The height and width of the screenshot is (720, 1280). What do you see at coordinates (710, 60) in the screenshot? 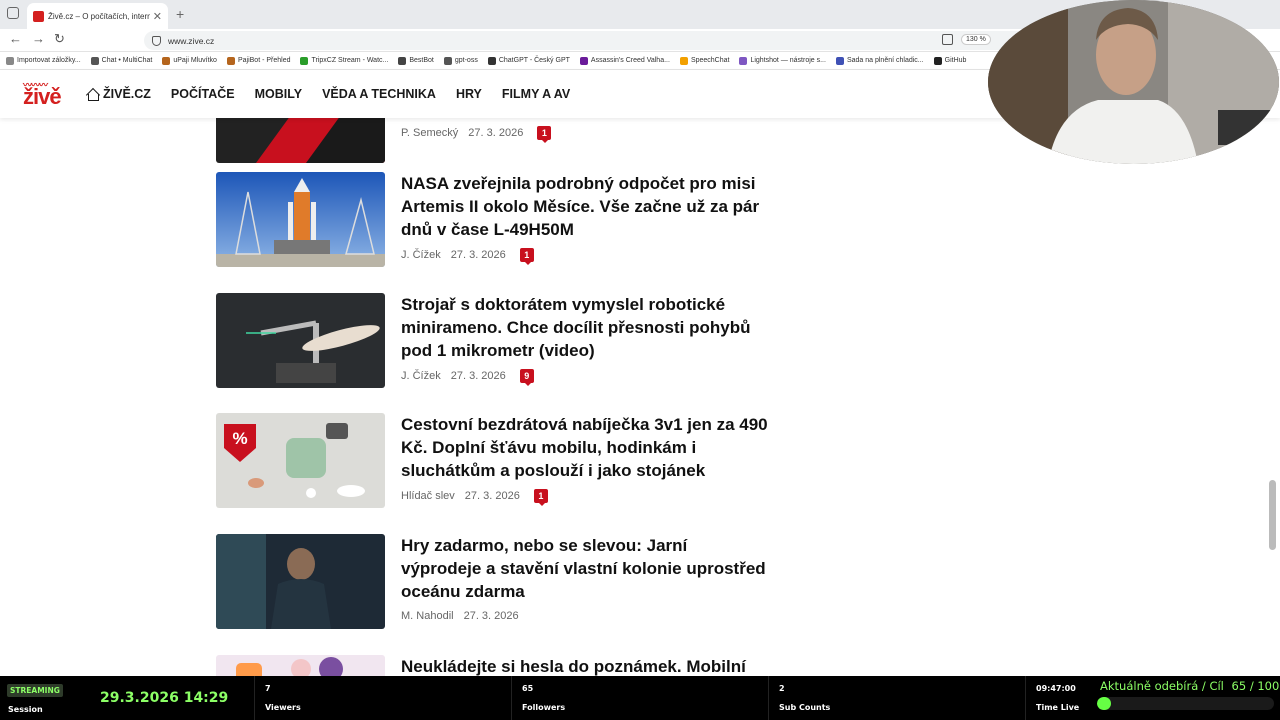
I see `bookmark-label: SpeechChat` at bounding box center [710, 60].